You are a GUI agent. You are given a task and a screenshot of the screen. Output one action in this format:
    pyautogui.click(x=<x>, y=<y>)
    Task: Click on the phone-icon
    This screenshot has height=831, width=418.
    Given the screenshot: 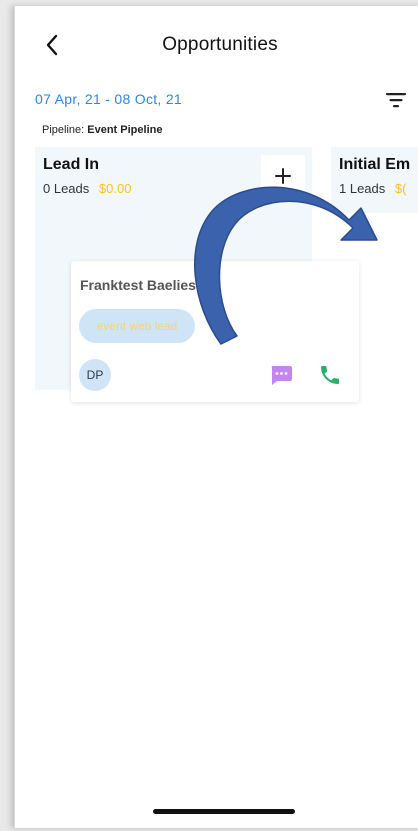 What is the action you would take?
    pyautogui.click(x=330, y=375)
    